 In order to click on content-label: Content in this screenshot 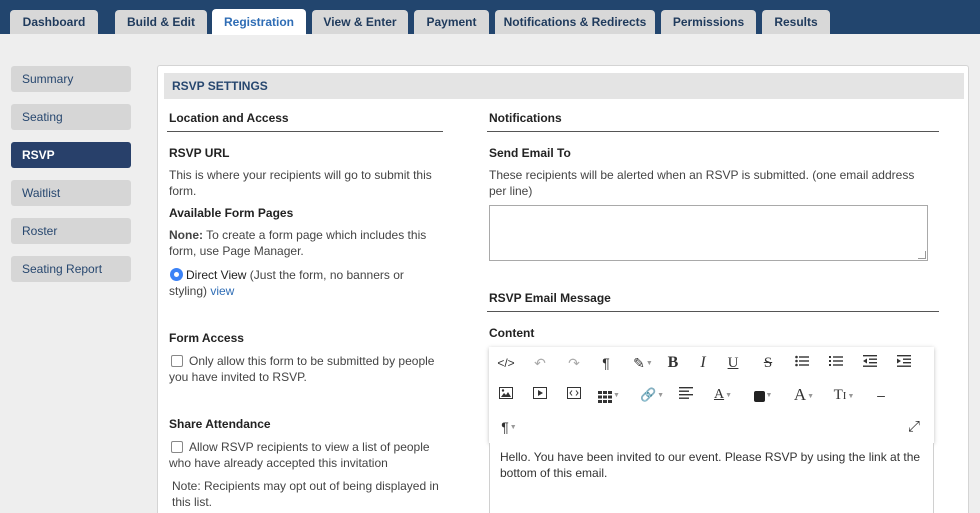, I will do `click(512, 333)`.